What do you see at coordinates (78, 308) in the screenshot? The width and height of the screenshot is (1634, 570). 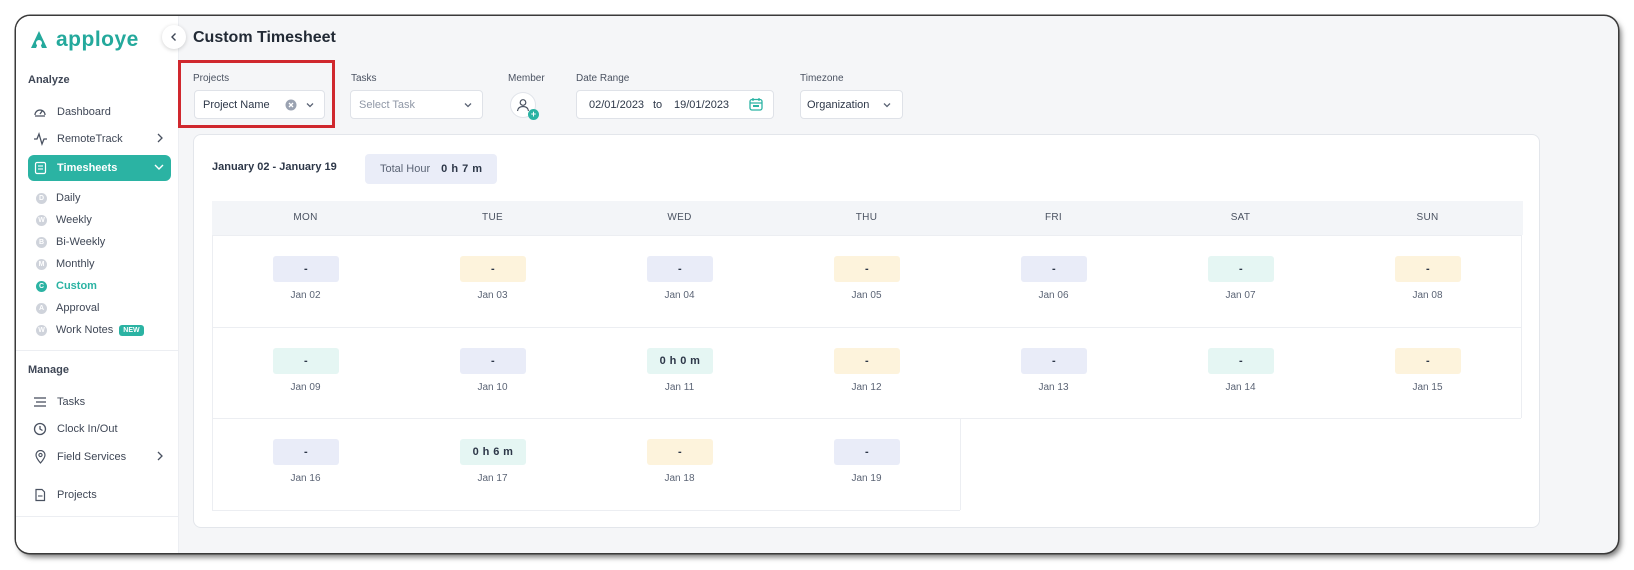 I see `sidebar-subitem-label: Approval` at bounding box center [78, 308].